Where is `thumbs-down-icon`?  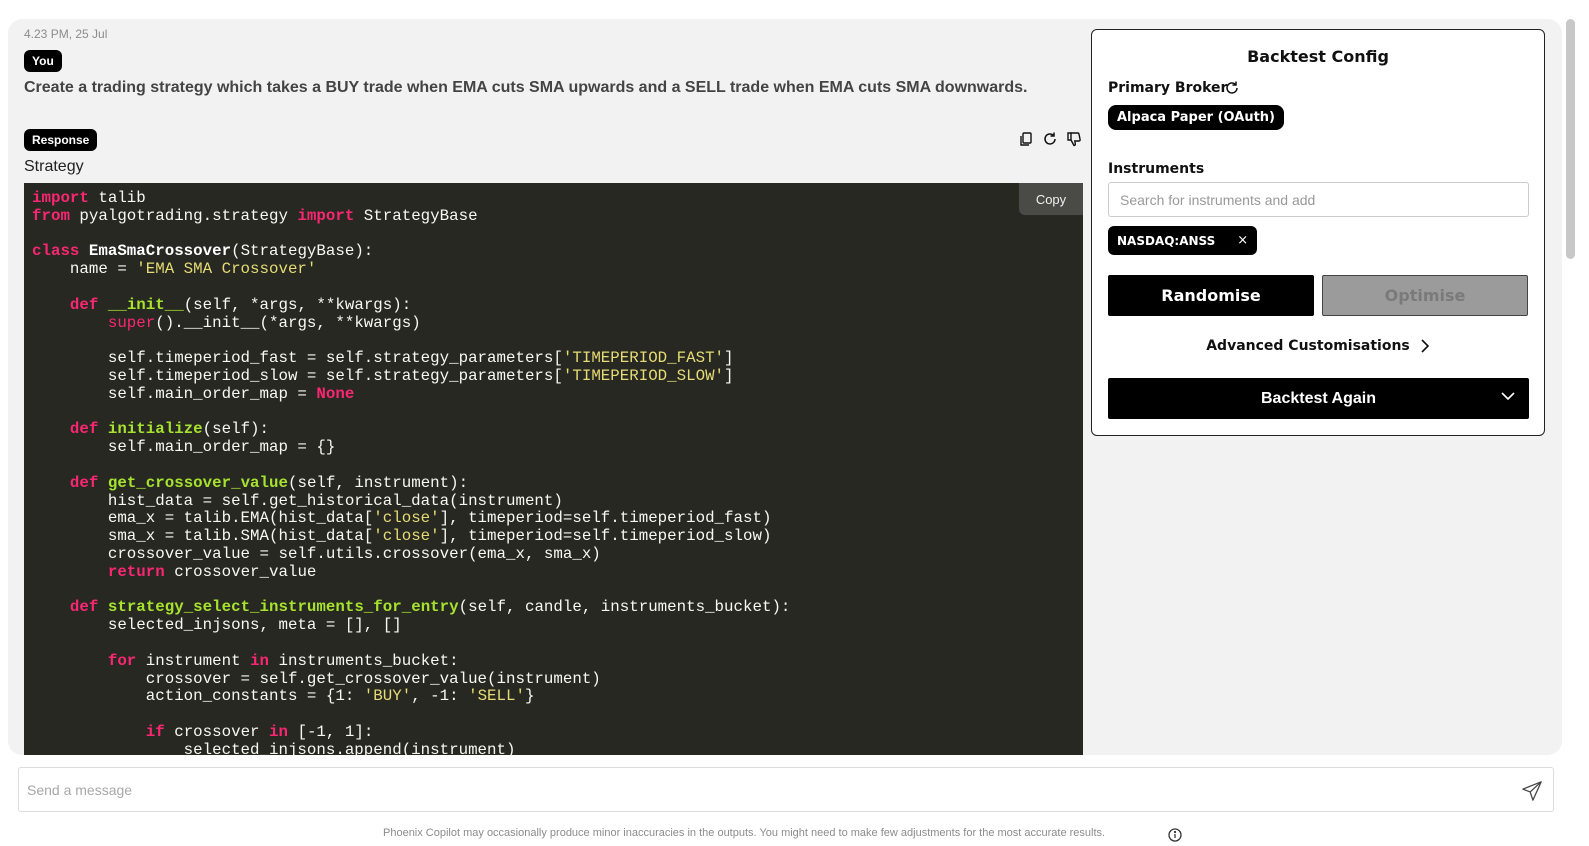 thumbs-down-icon is located at coordinates (1074, 139).